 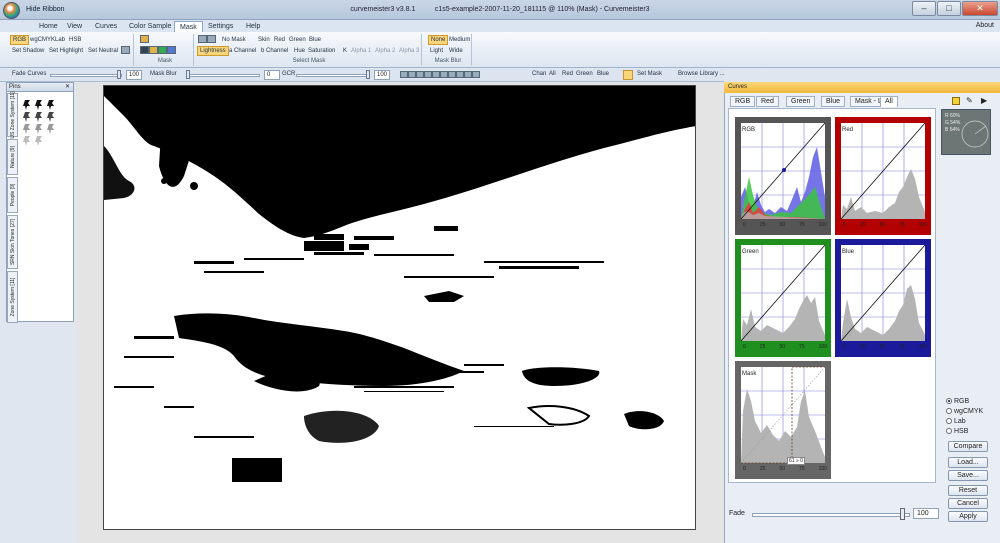 What do you see at coordinates (785, 347) in the screenshot?
I see `green-tick-labels: 0 25 50 75 100` at bounding box center [785, 347].